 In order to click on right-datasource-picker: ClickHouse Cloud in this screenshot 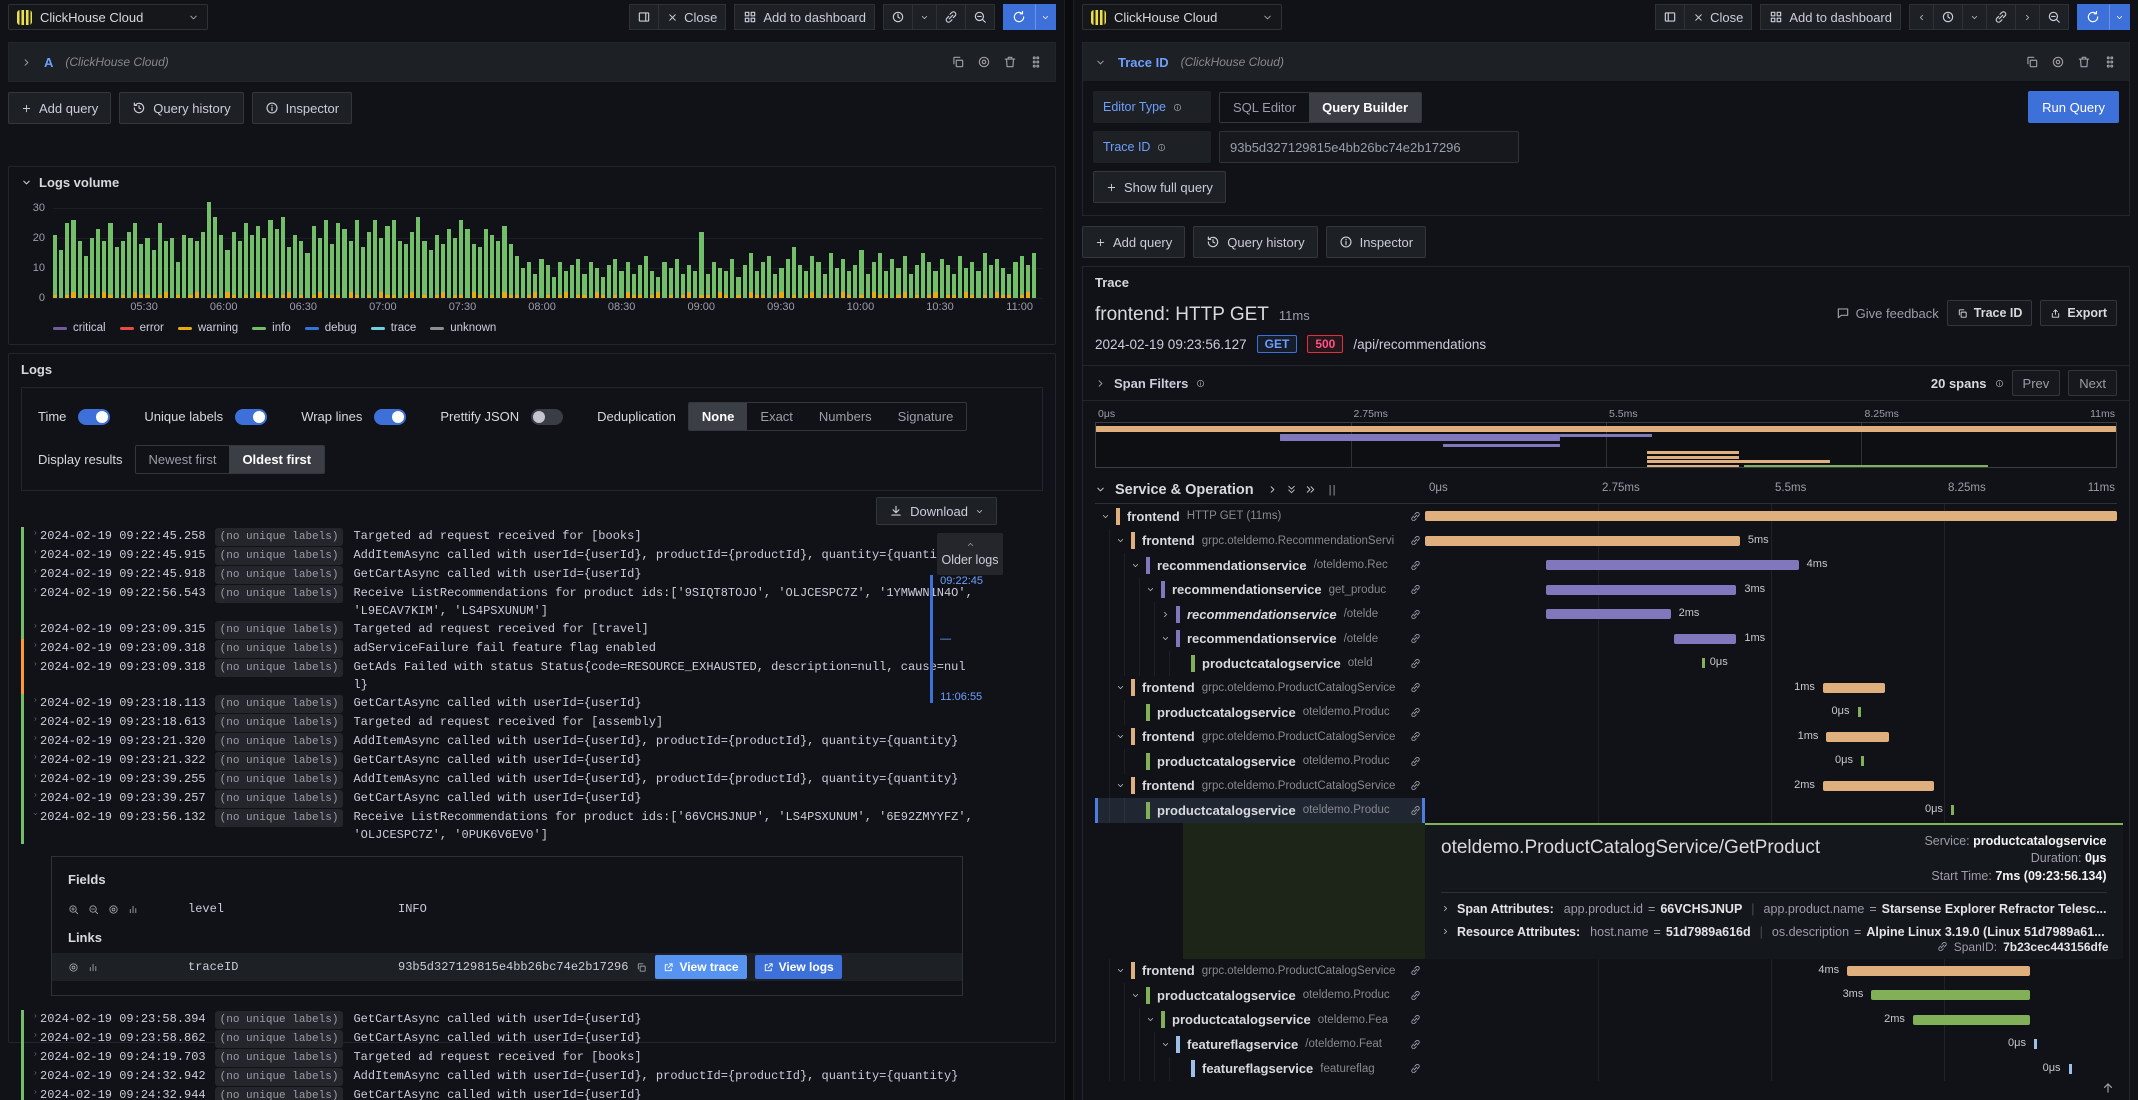, I will do `click(1182, 17)`.